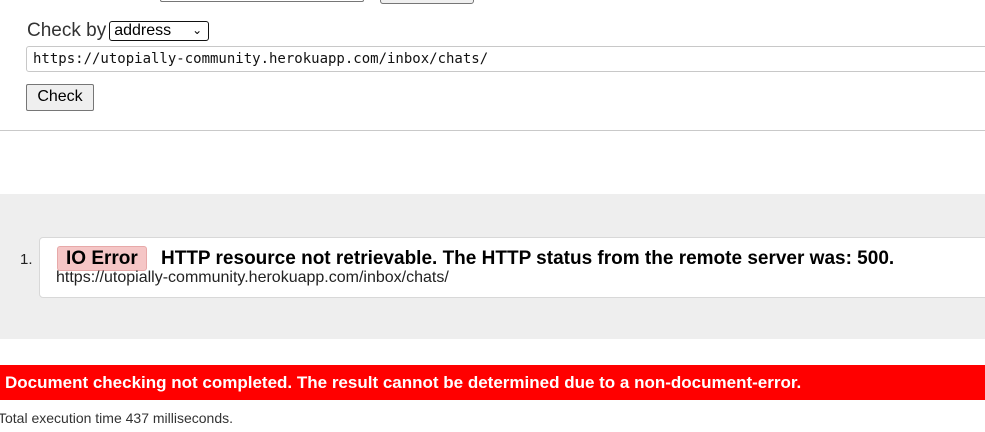 The height and width of the screenshot is (432, 985). What do you see at coordinates (262, 1) in the screenshot?
I see `cropped-text-input` at bounding box center [262, 1].